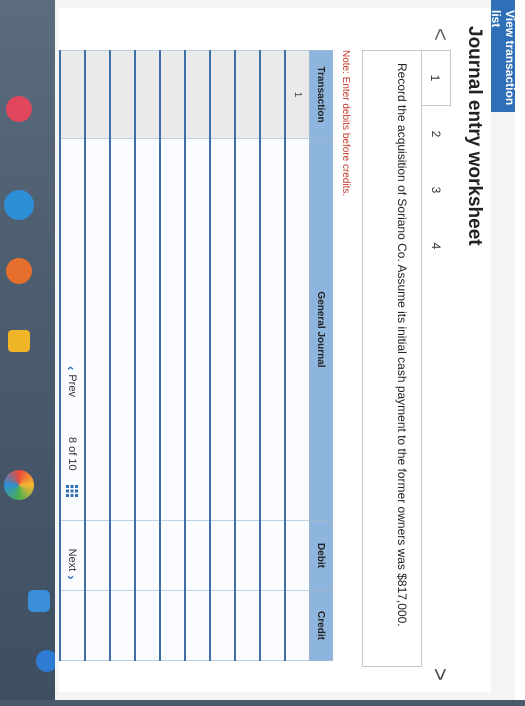 This screenshot has width=525, height=706. Describe the element at coordinates (72, 560) in the screenshot. I see `next-label: Next` at that location.